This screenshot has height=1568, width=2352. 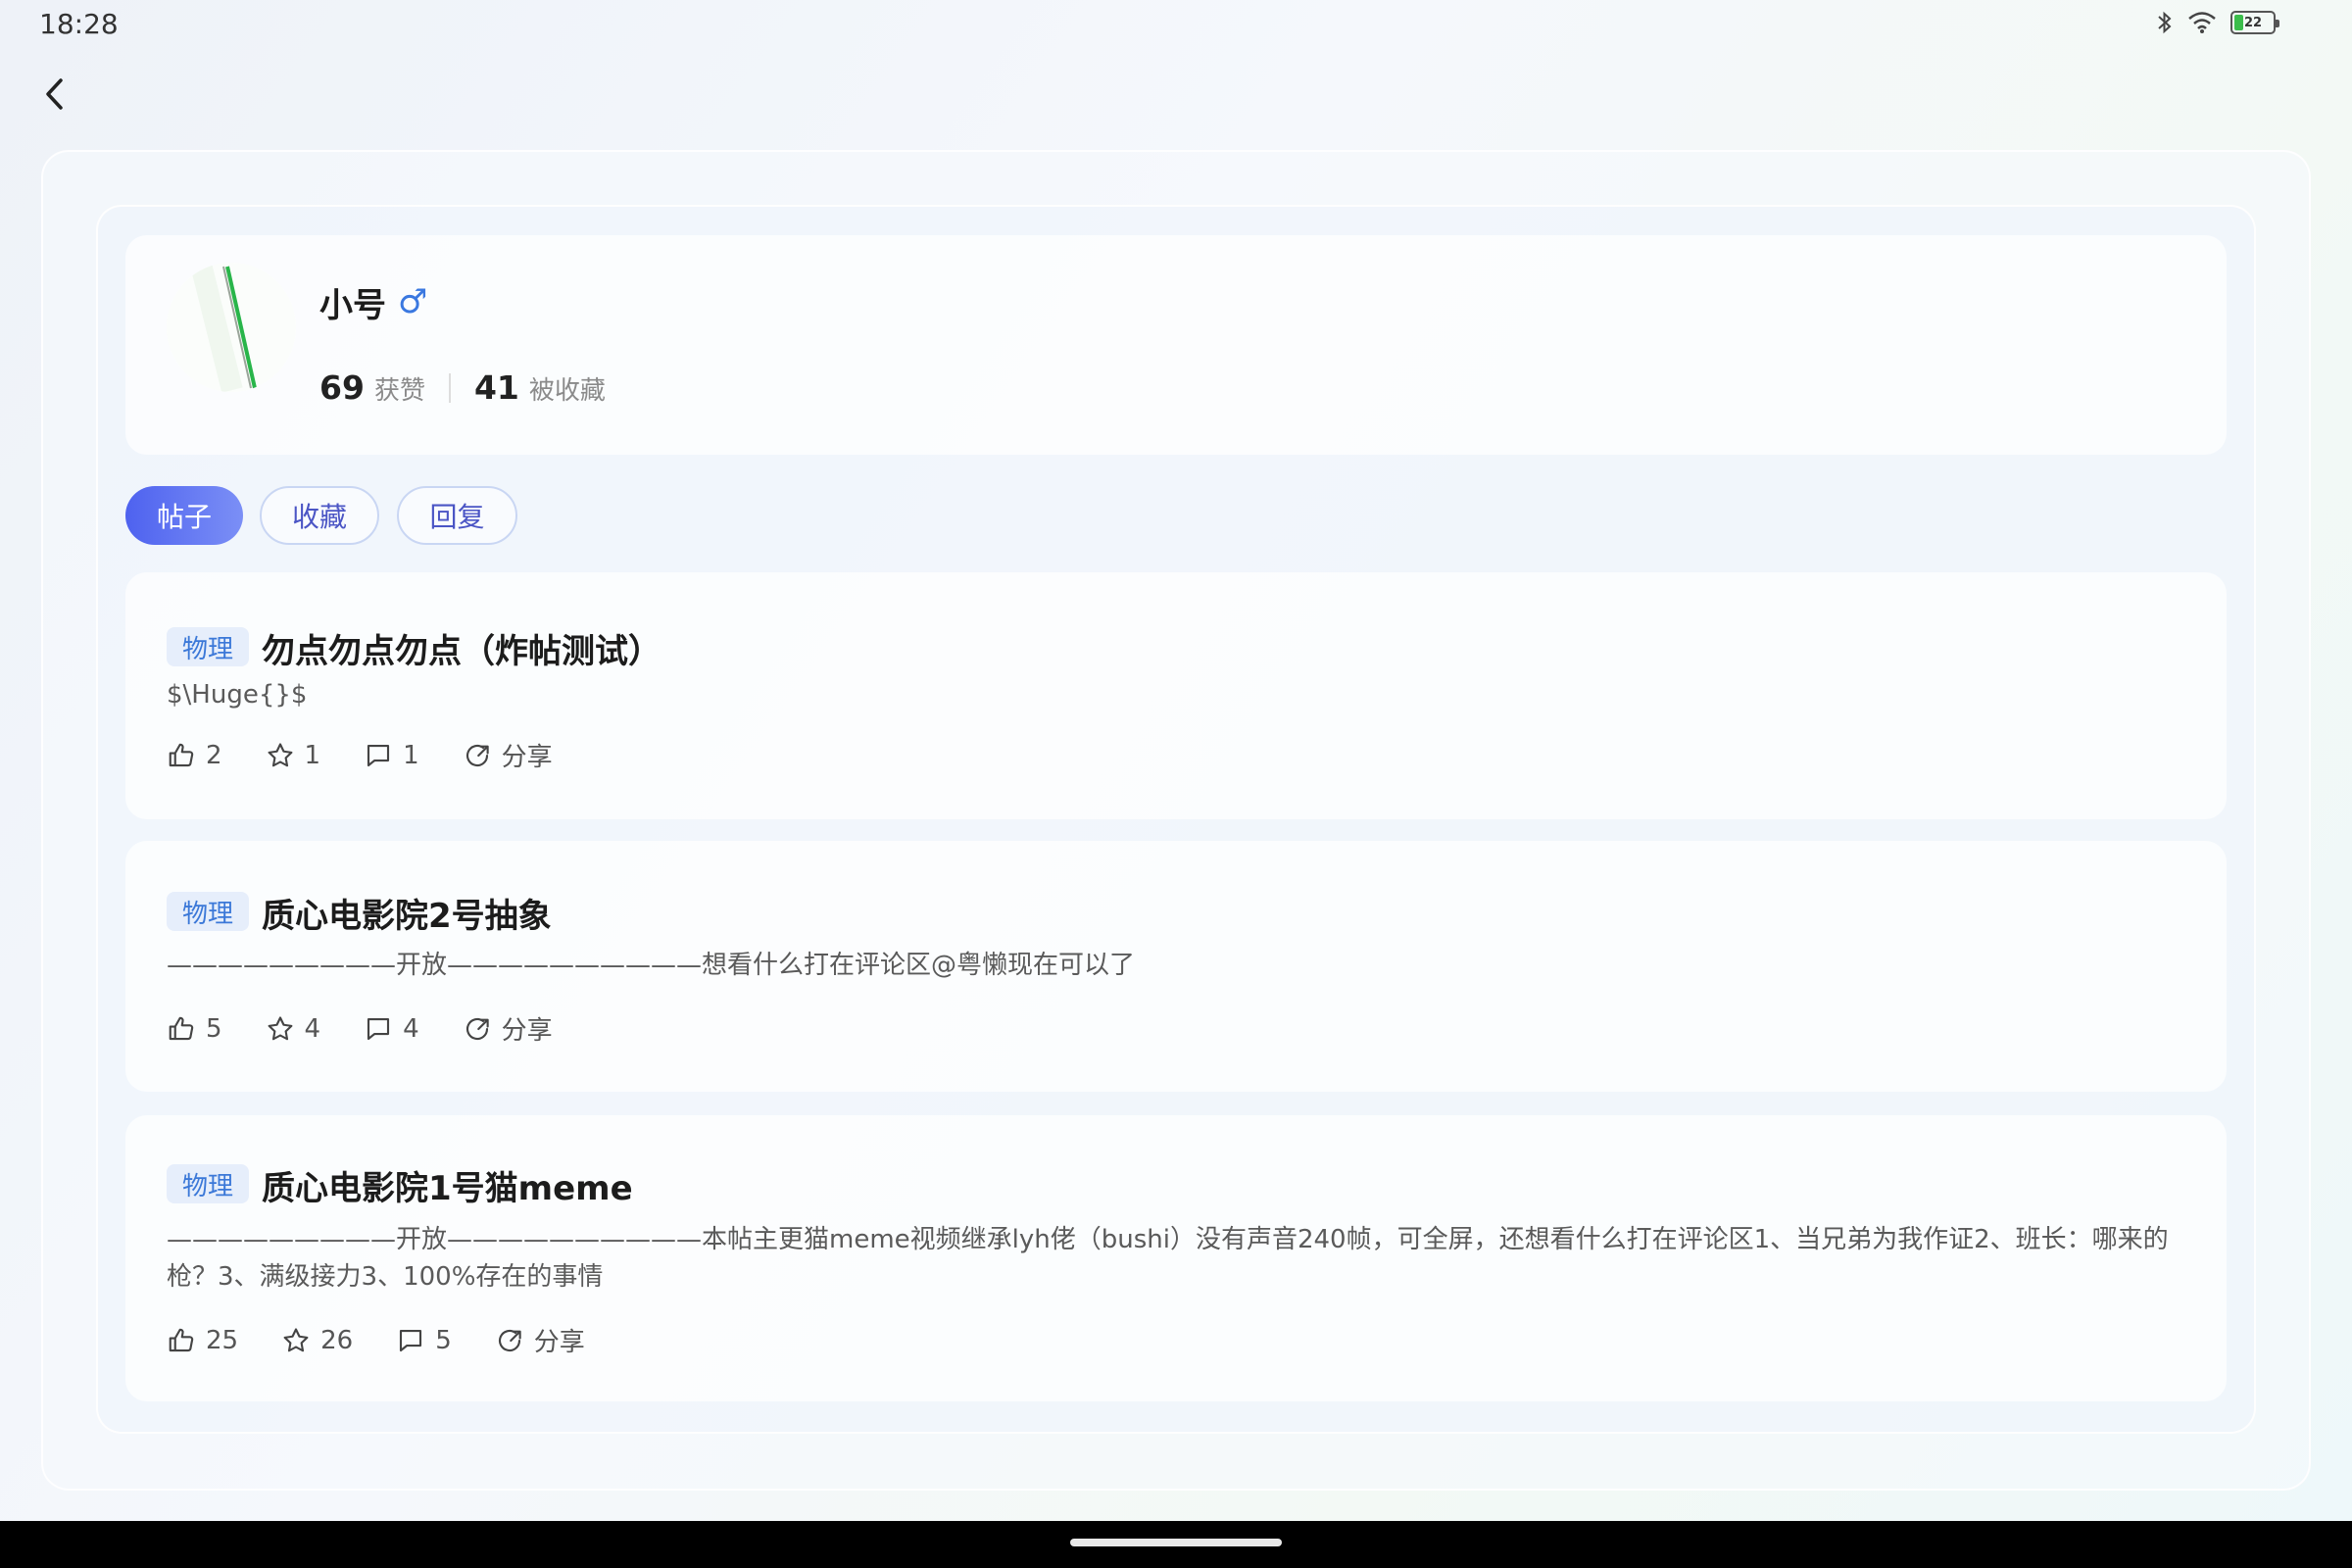 I want to click on post-actions: 25 26 5 分享, so click(x=397, y=1340).